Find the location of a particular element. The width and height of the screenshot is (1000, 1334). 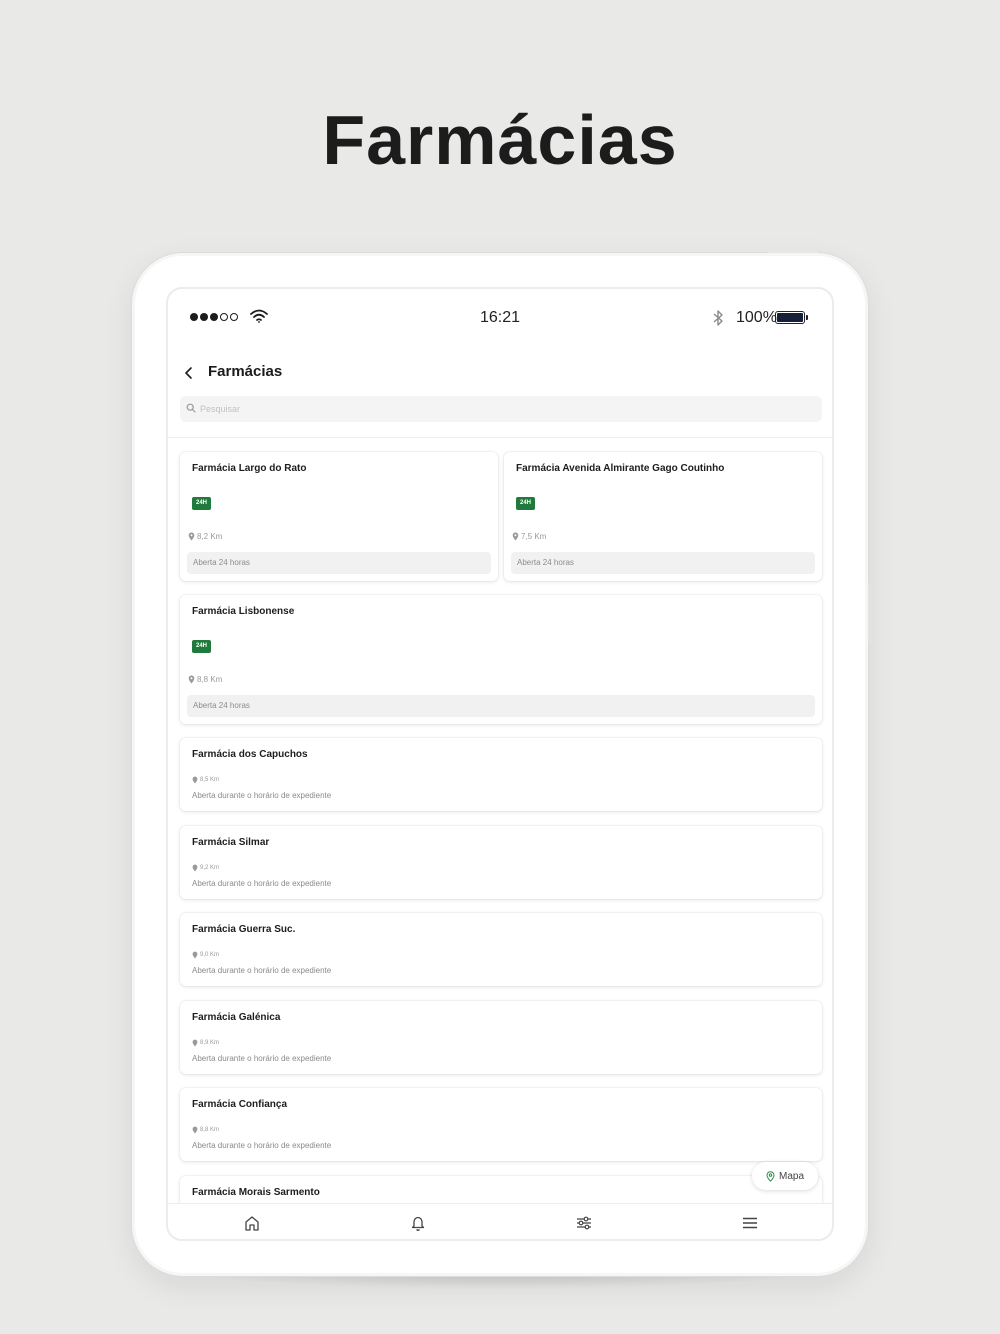

distance-row: 8,2 Km is located at coordinates (205, 536).